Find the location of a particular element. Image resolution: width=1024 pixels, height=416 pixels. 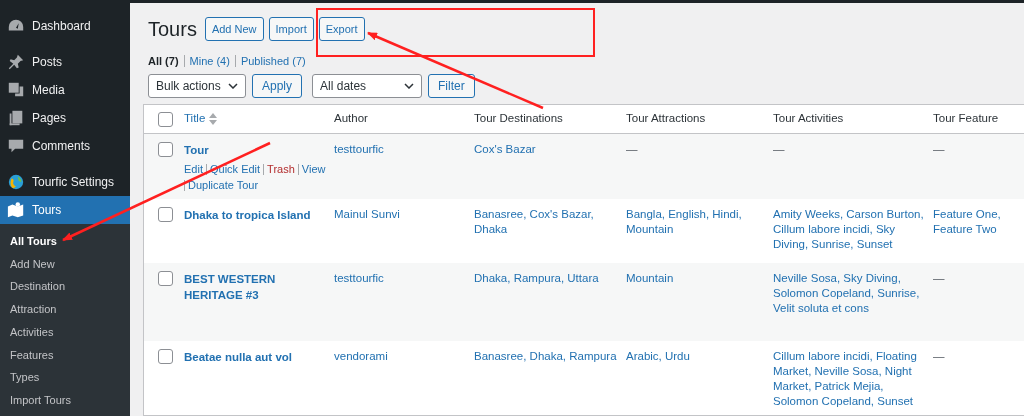

submenu-item: Add New is located at coordinates (65, 264).